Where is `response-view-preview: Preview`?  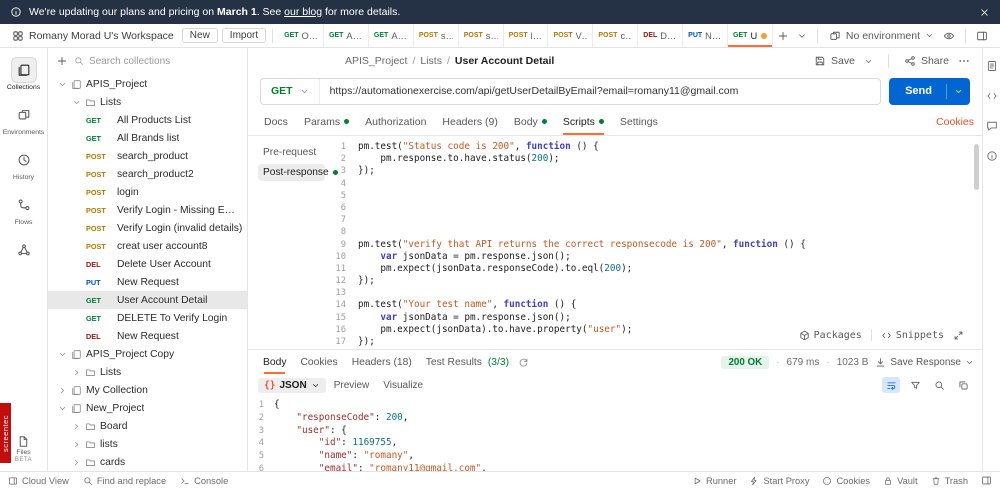 response-view-preview: Preview is located at coordinates (352, 385).